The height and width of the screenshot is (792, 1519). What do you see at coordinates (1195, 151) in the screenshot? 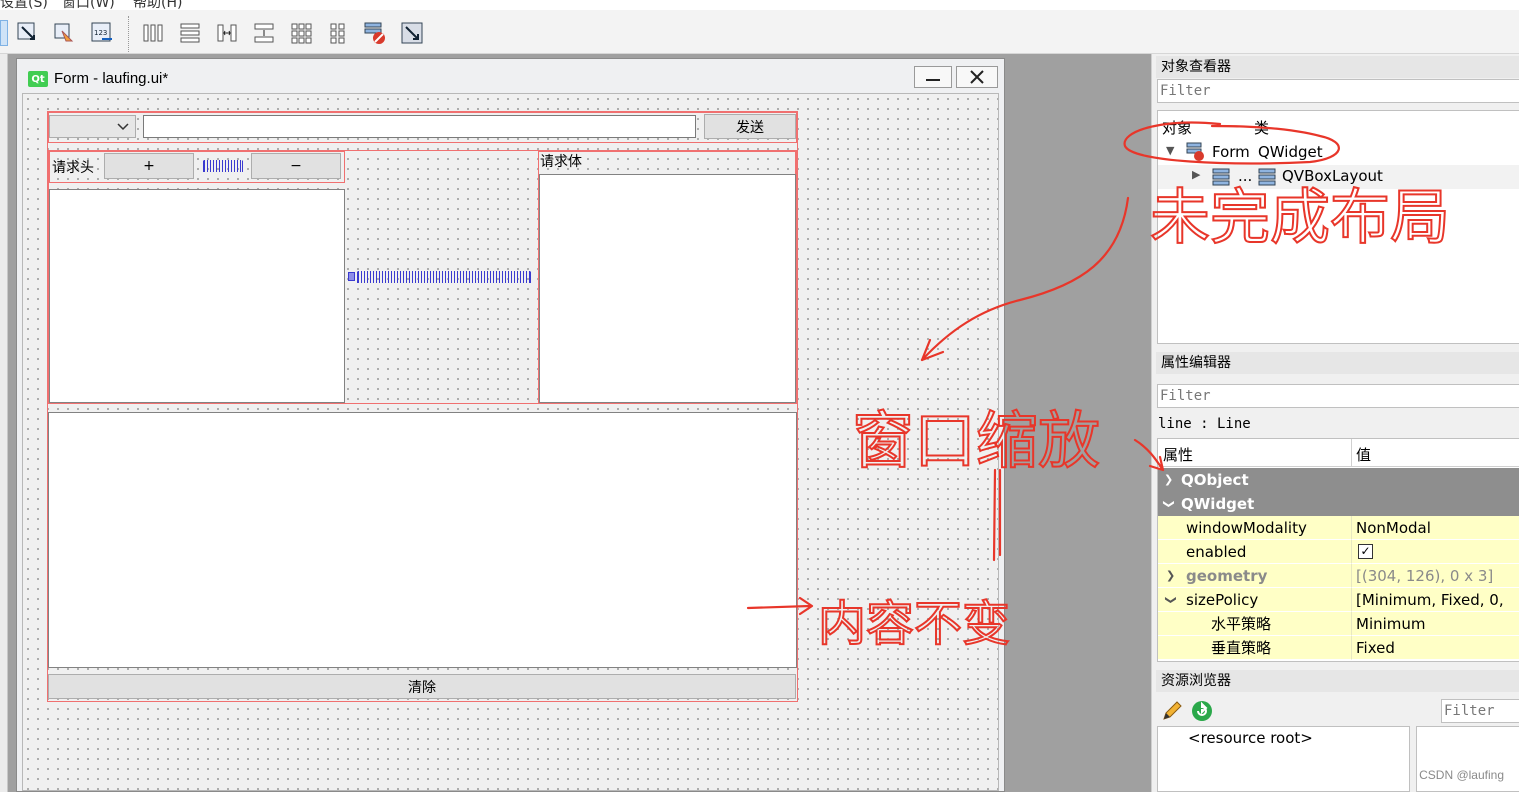
I see `widget-icon` at bounding box center [1195, 151].